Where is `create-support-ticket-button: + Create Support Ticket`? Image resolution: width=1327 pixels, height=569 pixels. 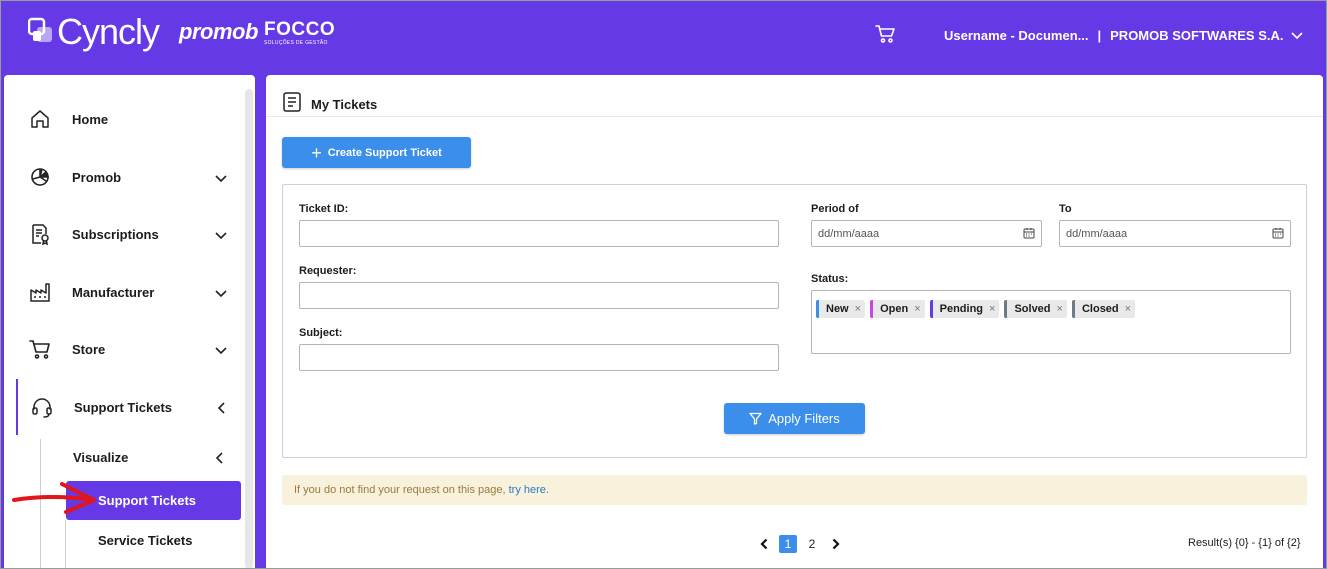
create-support-ticket-button: + Create Support Ticket is located at coordinates (376, 152).